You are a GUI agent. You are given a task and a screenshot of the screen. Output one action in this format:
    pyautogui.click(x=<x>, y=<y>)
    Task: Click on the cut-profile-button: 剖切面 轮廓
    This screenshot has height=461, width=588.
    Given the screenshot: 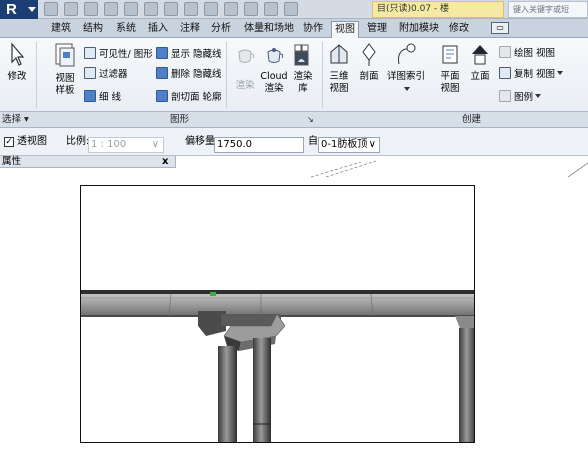 What is the action you would take?
    pyautogui.click(x=189, y=96)
    